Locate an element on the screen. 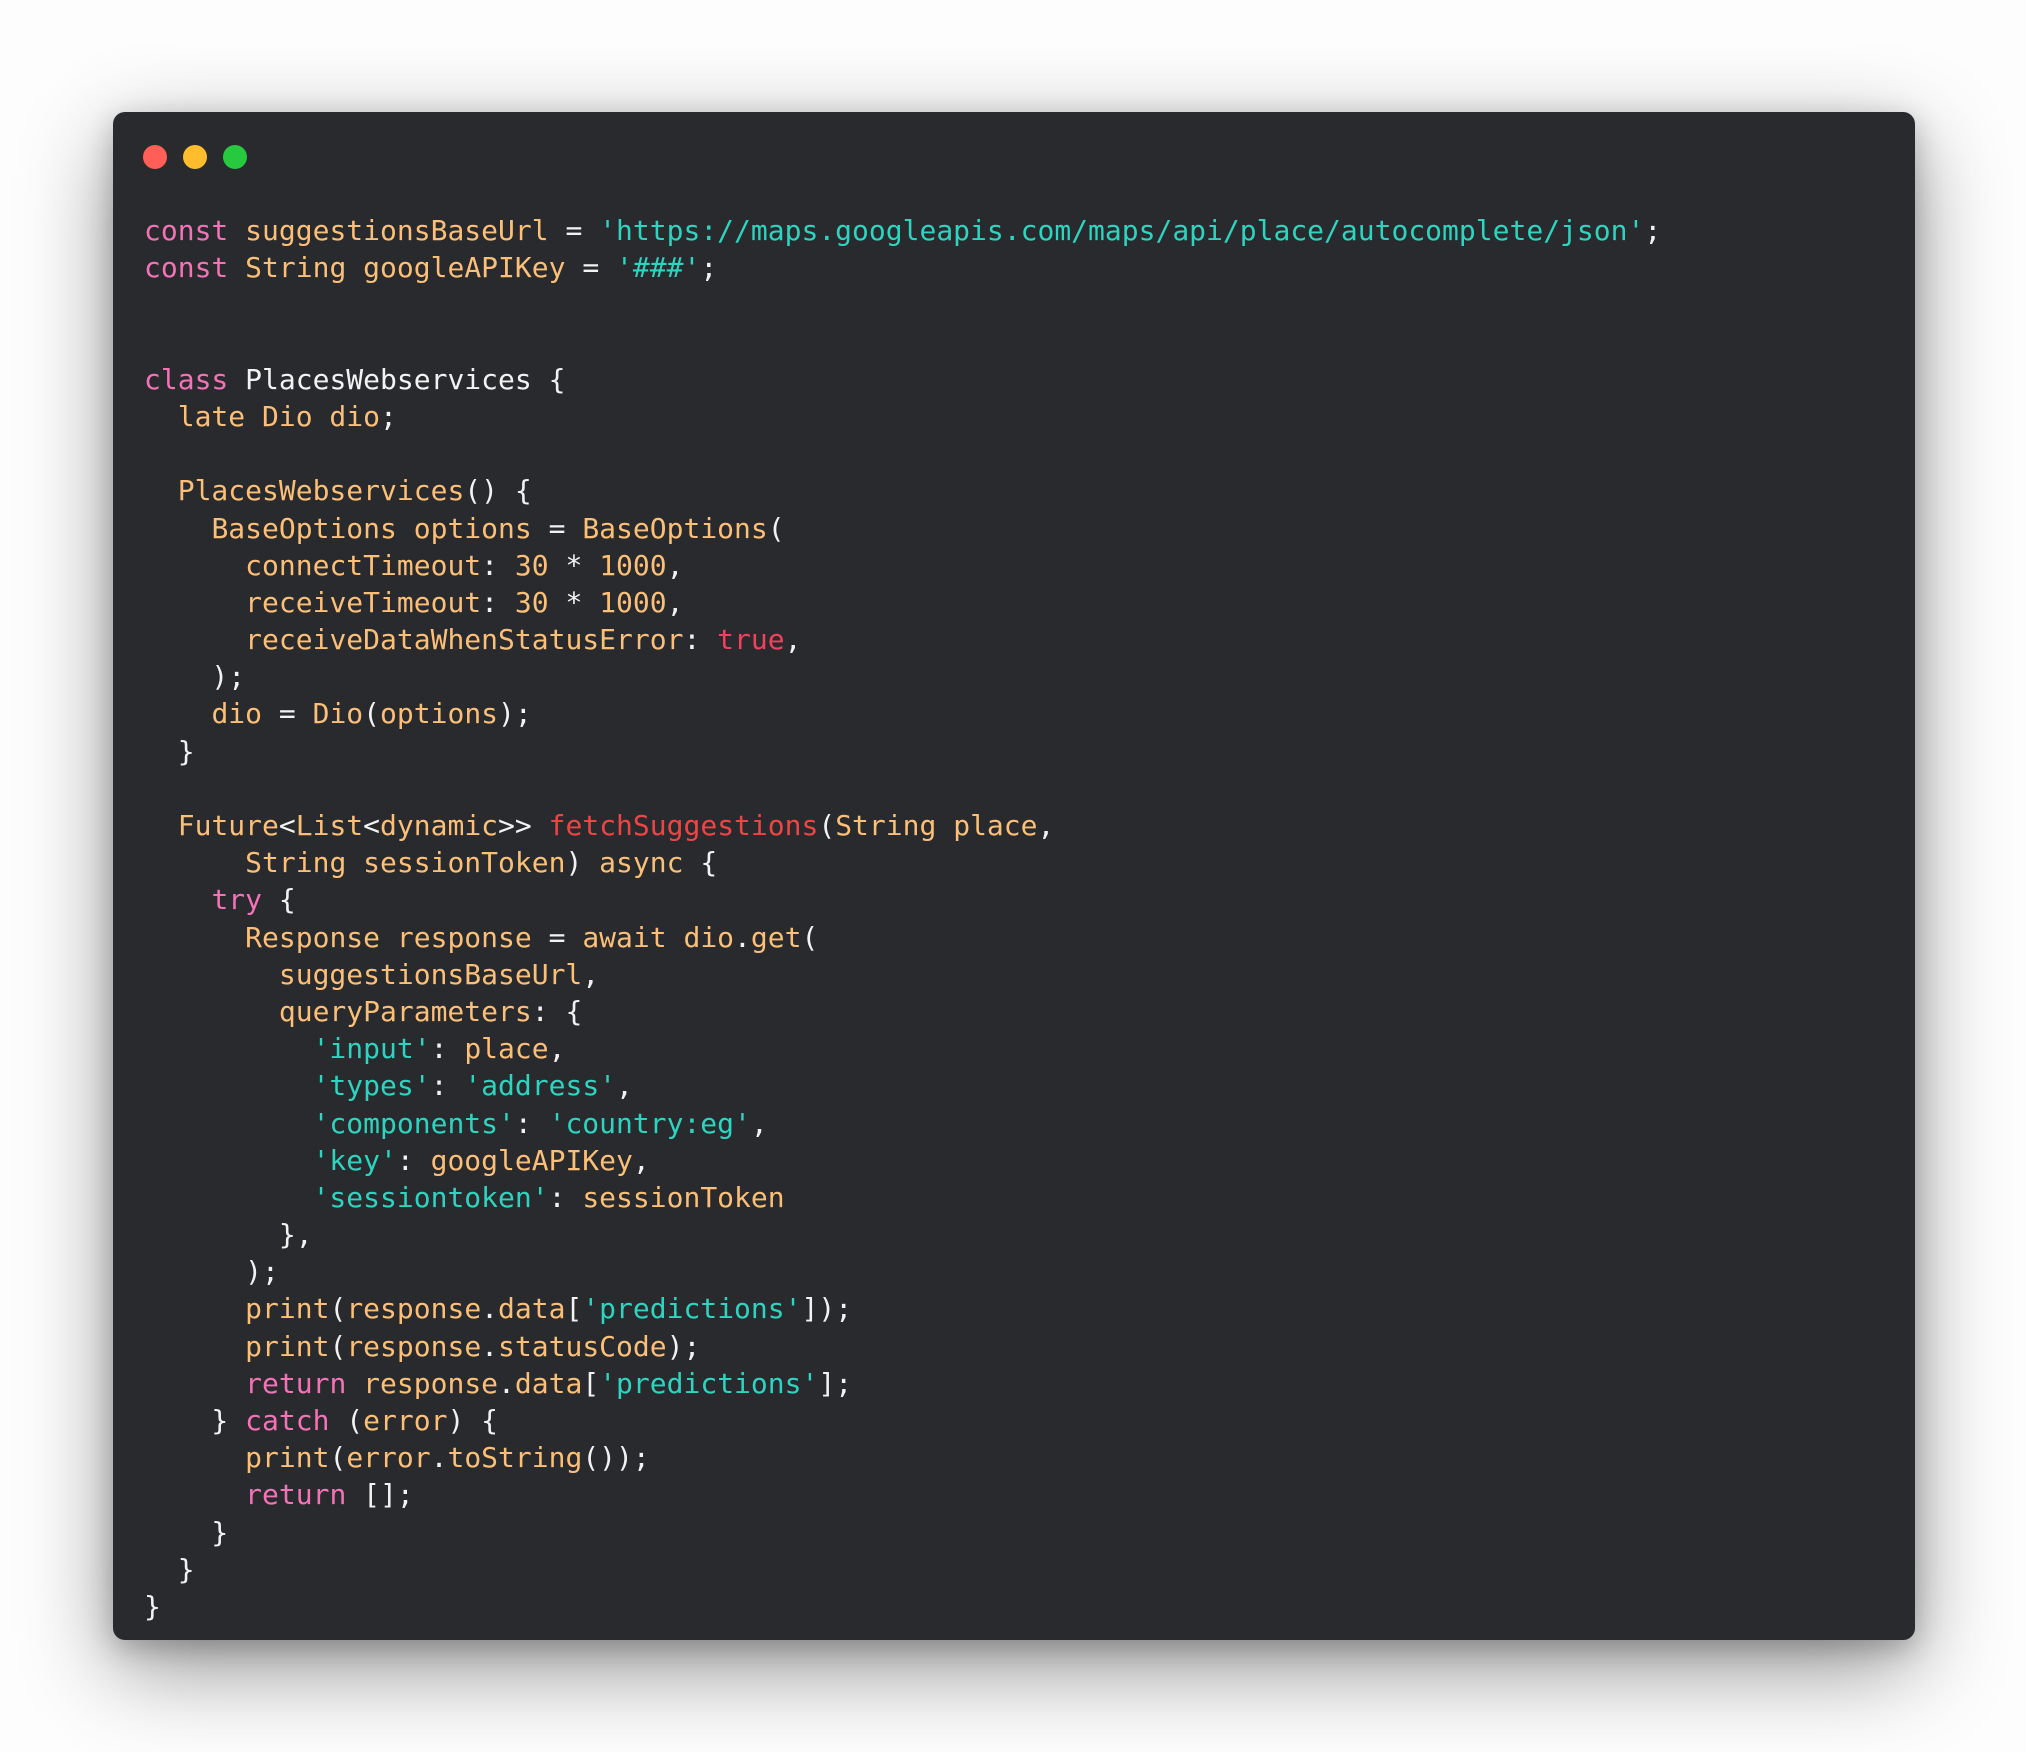 The image size is (2026, 1752). code-identifier: place is located at coordinates (506, 1049).